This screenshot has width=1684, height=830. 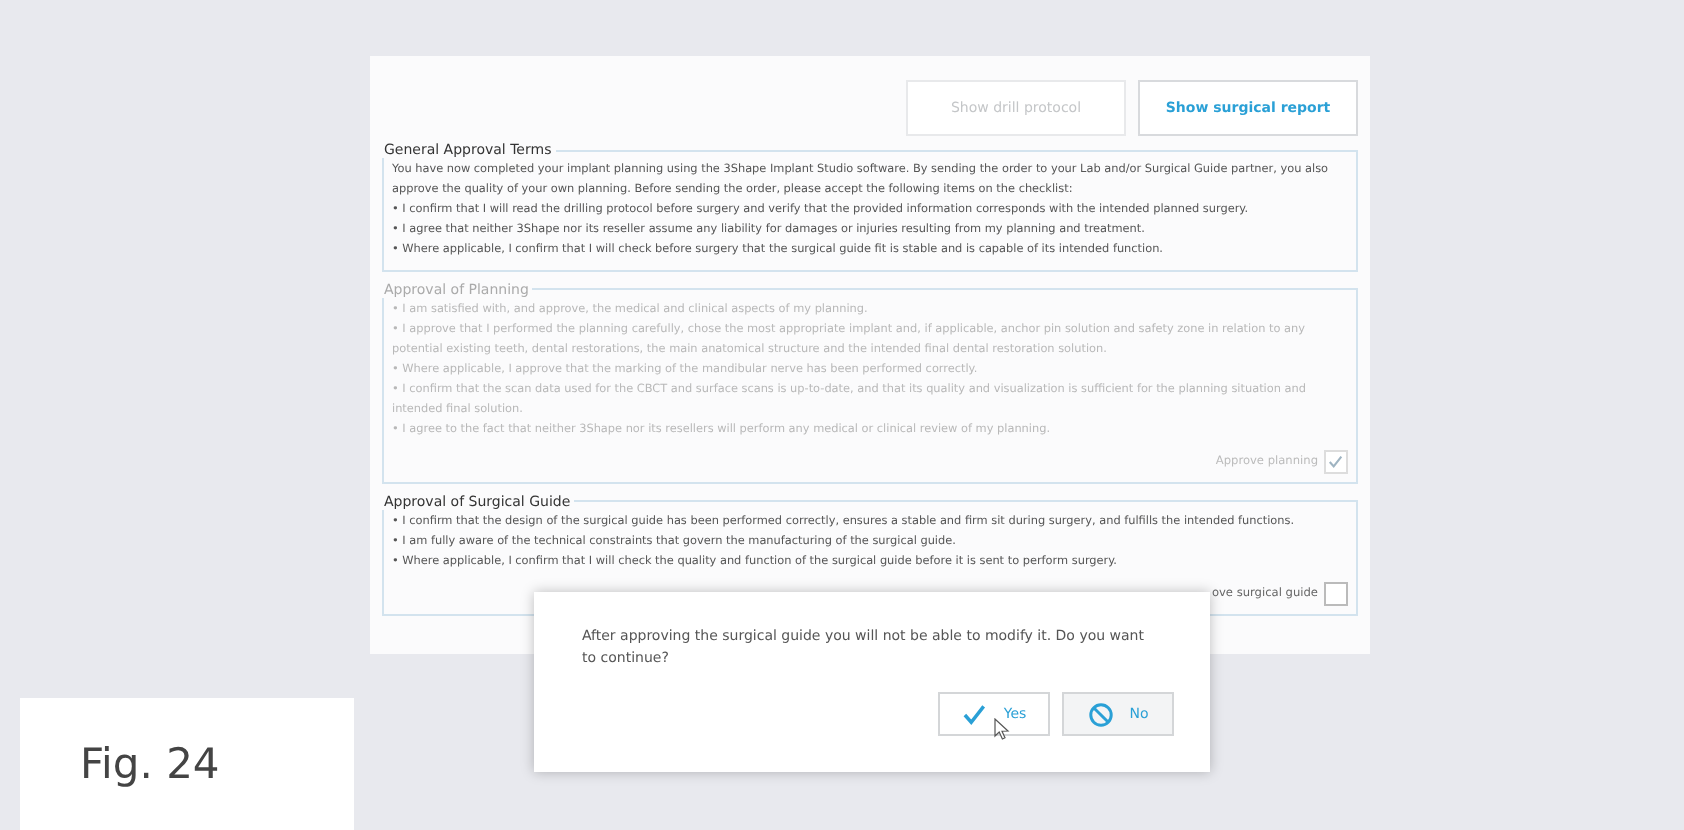 What do you see at coordinates (1002, 729) in the screenshot?
I see `mouse-cursor-icon` at bounding box center [1002, 729].